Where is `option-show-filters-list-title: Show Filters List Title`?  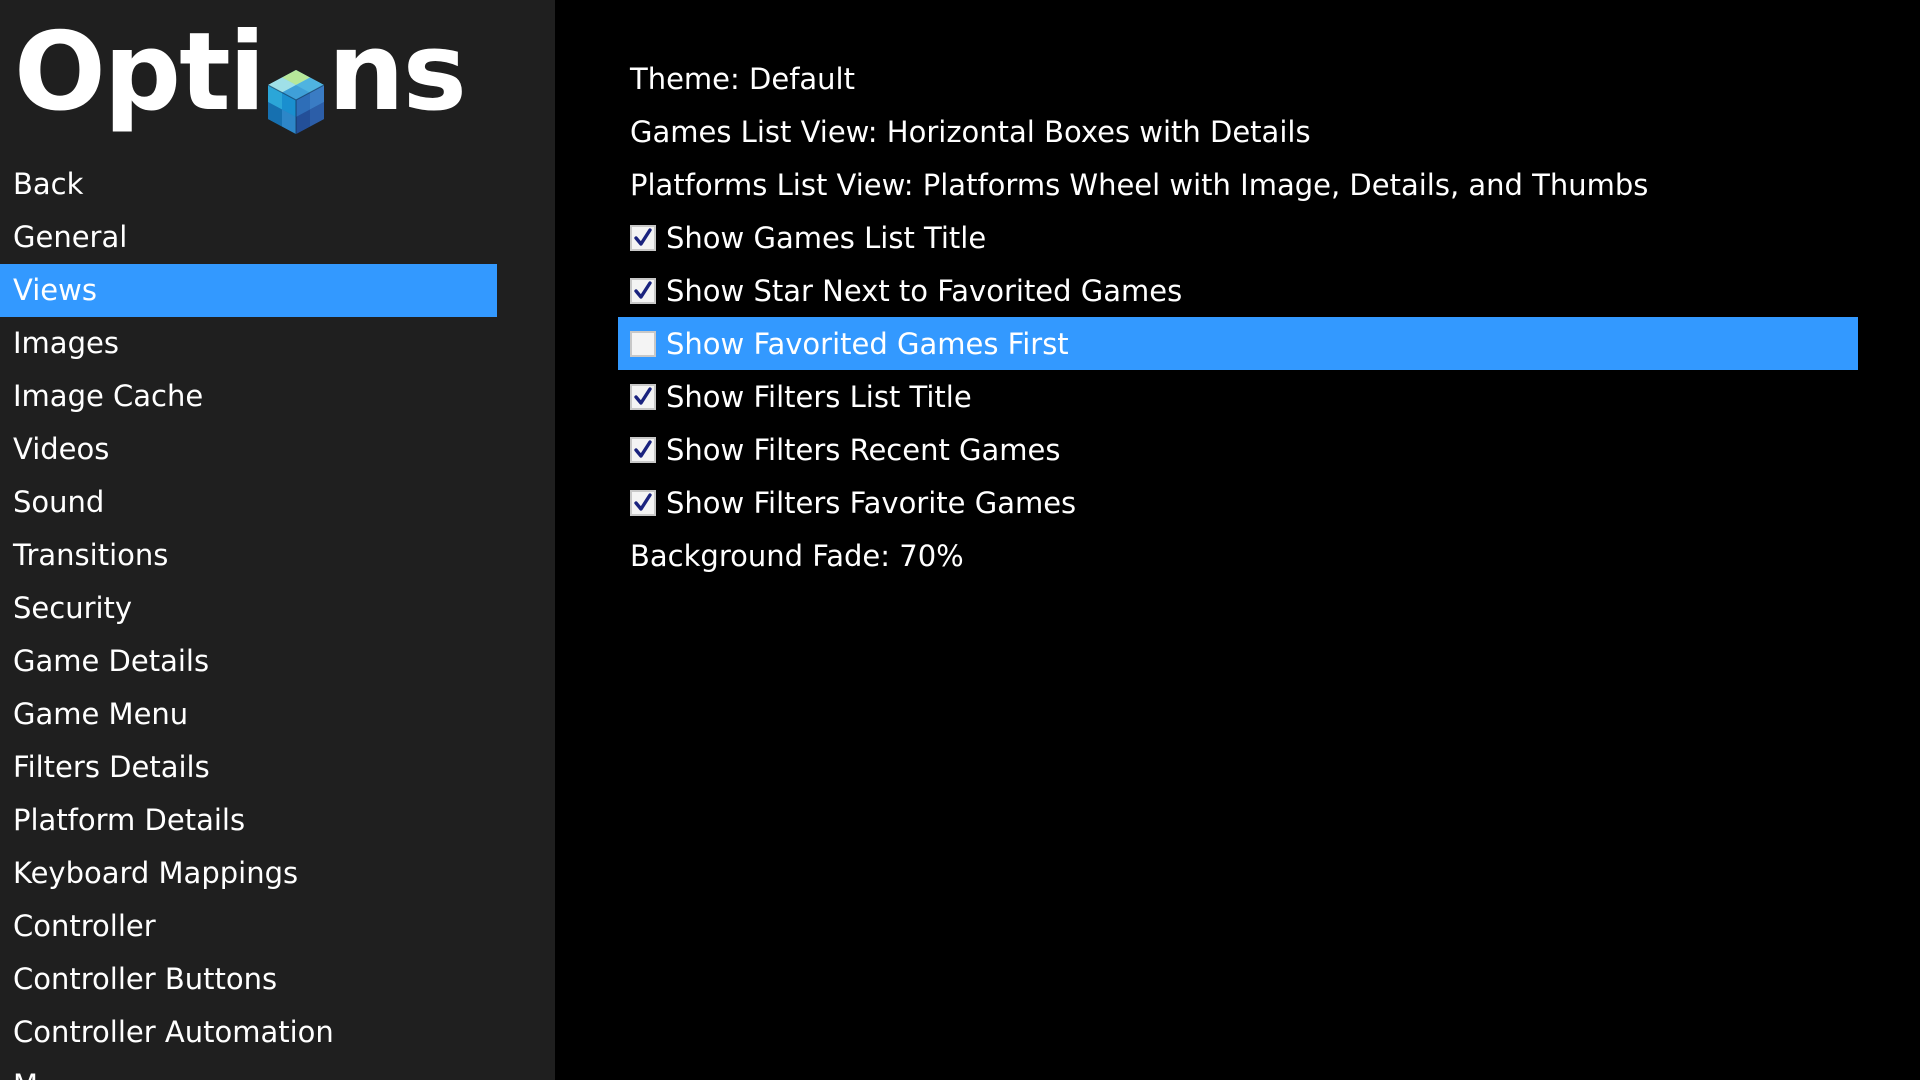
option-show-filters-list-title: Show Filters List Title is located at coordinates (1238, 396).